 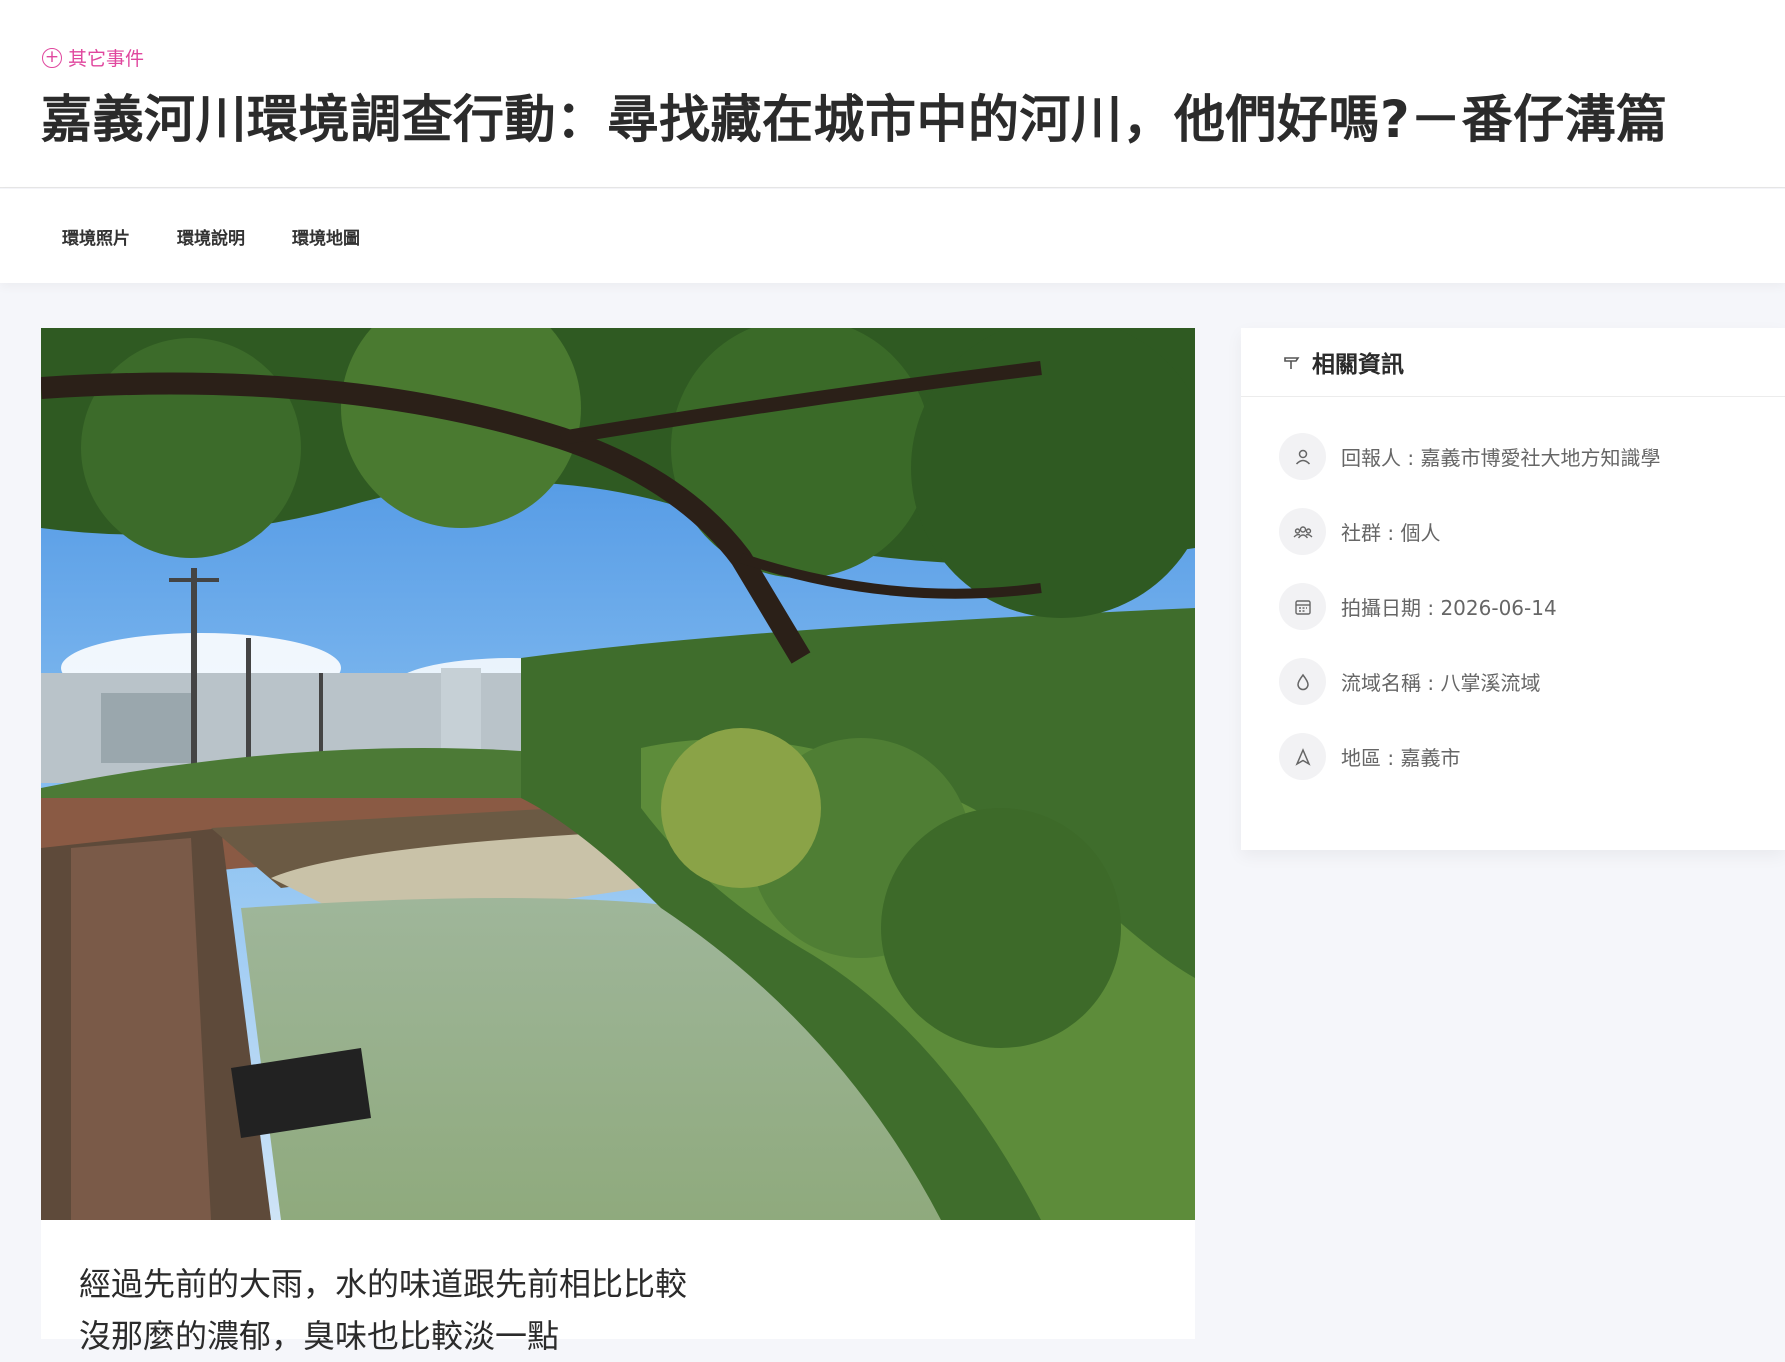 I want to click on info-text-community: 社群 : 個人, so click(x=1391, y=533).